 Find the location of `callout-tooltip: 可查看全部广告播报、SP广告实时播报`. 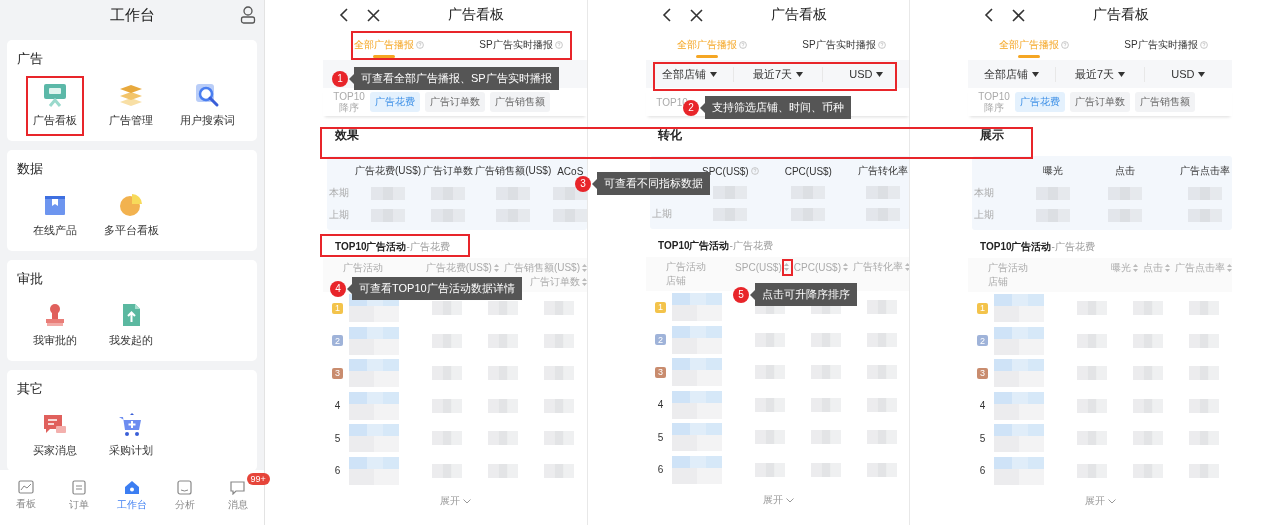

callout-tooltip: 可查看全部广告播报、SP广告实时播报 is located at coordinates (454, 78).